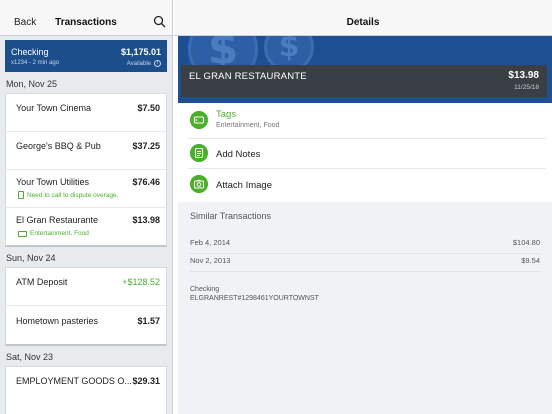  What do you see at coordinates (146, 146) in the screenshot?
I see `transaction-amount: $37.25` at bounding box center [146, 146].